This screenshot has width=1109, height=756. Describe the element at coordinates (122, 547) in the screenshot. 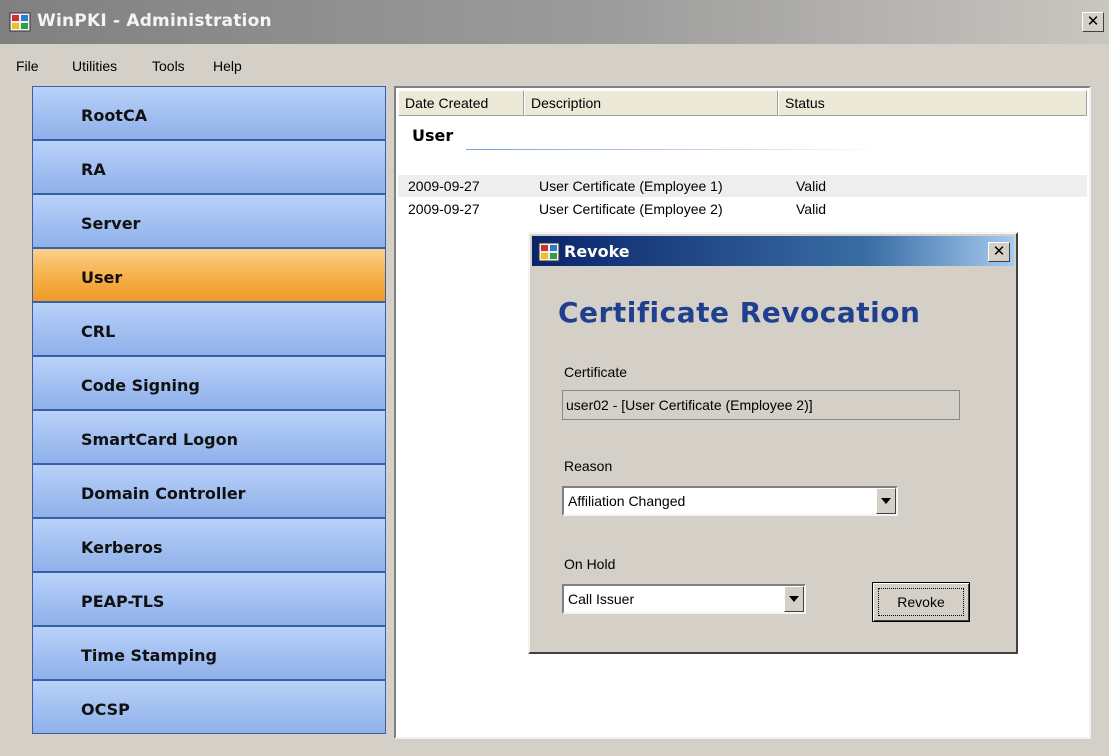

I see `sidebar-item-label: Kerberos` at that location.